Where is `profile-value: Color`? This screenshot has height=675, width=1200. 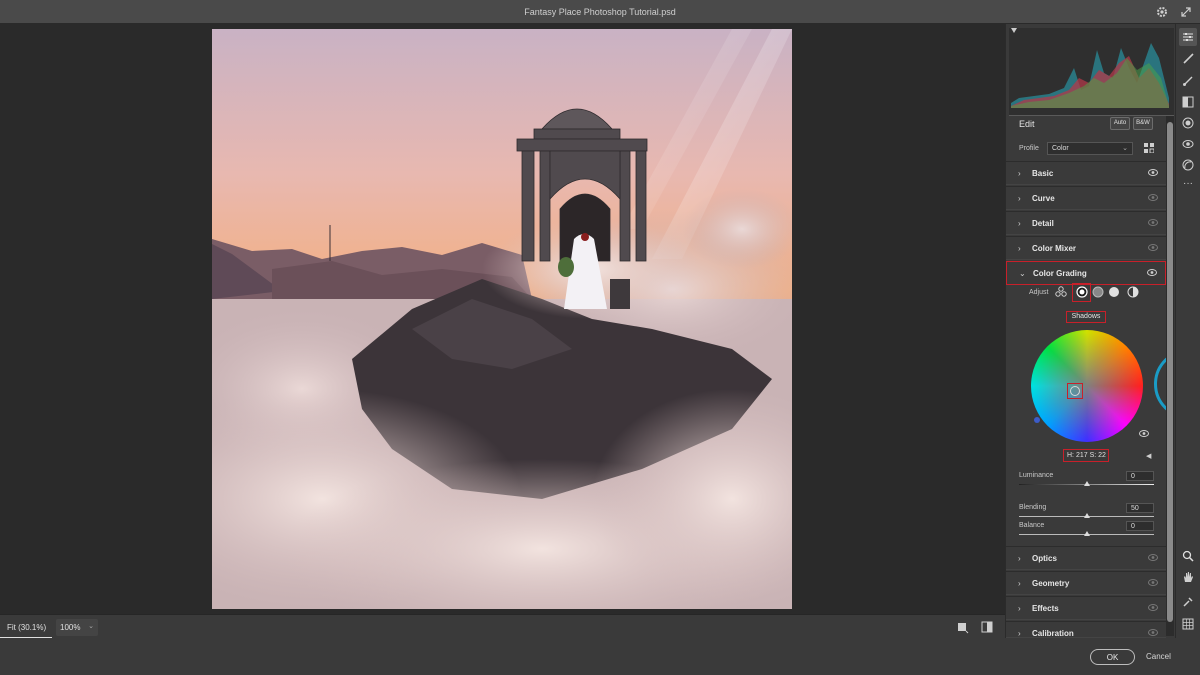
profile-value: Color is located at coordinates (1060, 148).